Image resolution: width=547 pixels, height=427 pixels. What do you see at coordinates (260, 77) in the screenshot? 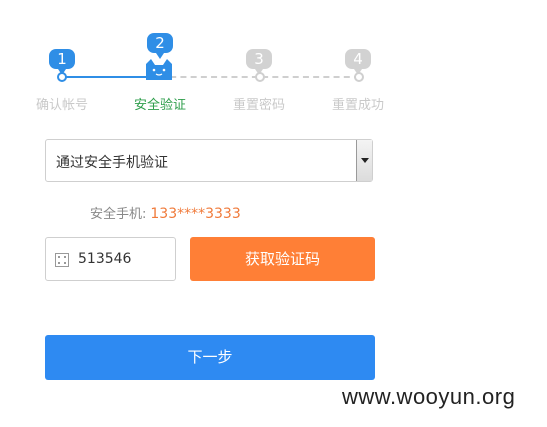
I see `step-3-dot` at bounding box center [260, 77].